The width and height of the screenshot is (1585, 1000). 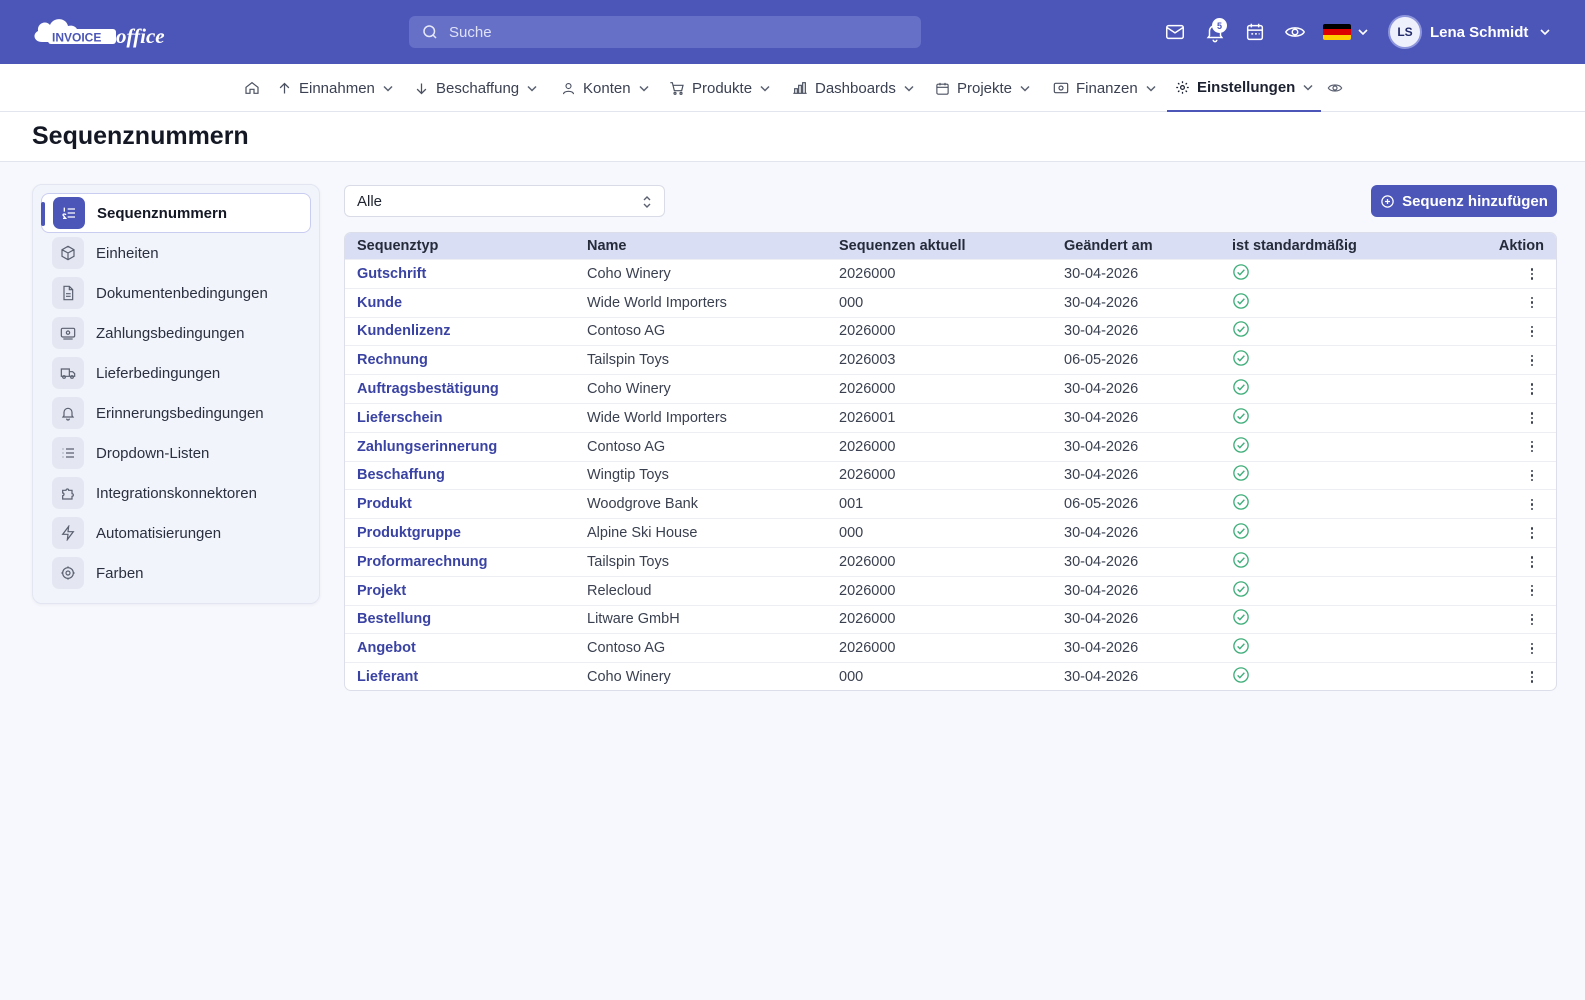 I want to click on search-input, so click(x=669, y=32).